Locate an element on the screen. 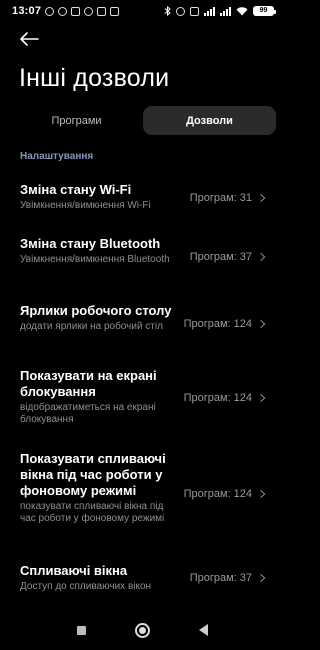 Image resolution: width=320 pixels, height=650 pixels. navigation-bar is located at coordinates (142, 630).